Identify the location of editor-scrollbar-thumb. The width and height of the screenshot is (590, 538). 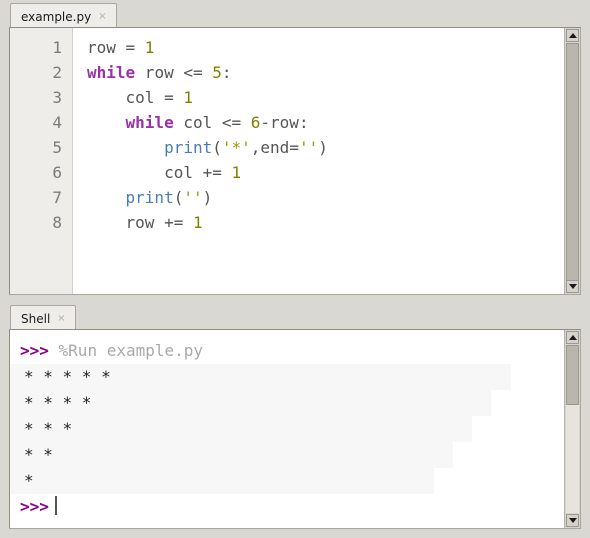
(572, 165).